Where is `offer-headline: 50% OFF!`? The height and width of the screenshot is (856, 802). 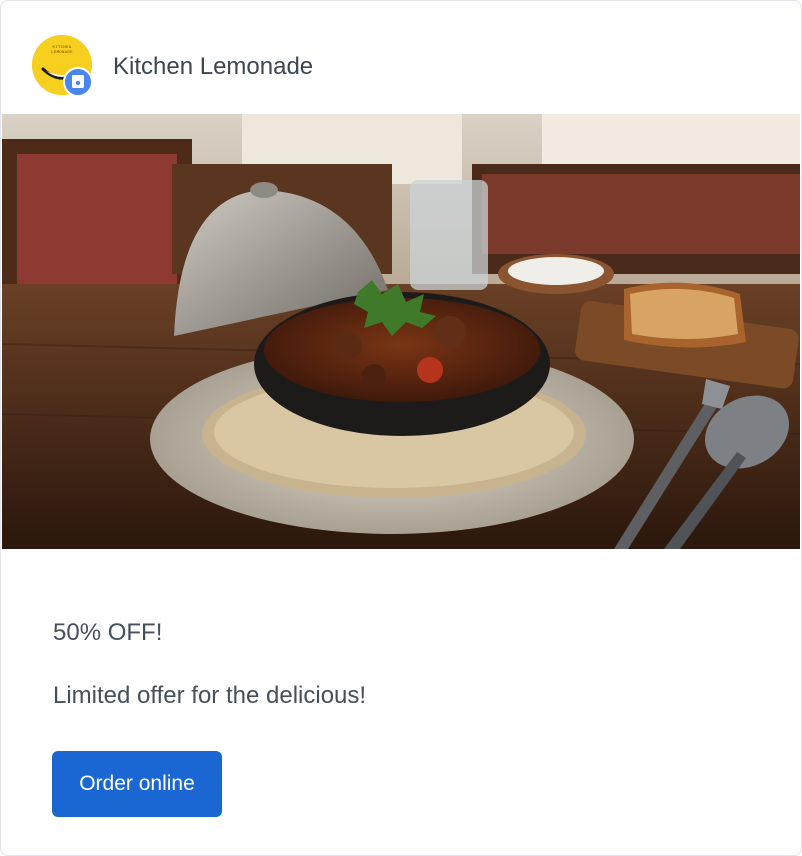
offer-headline: 50% OFF! is located at coordinates (108, 632).